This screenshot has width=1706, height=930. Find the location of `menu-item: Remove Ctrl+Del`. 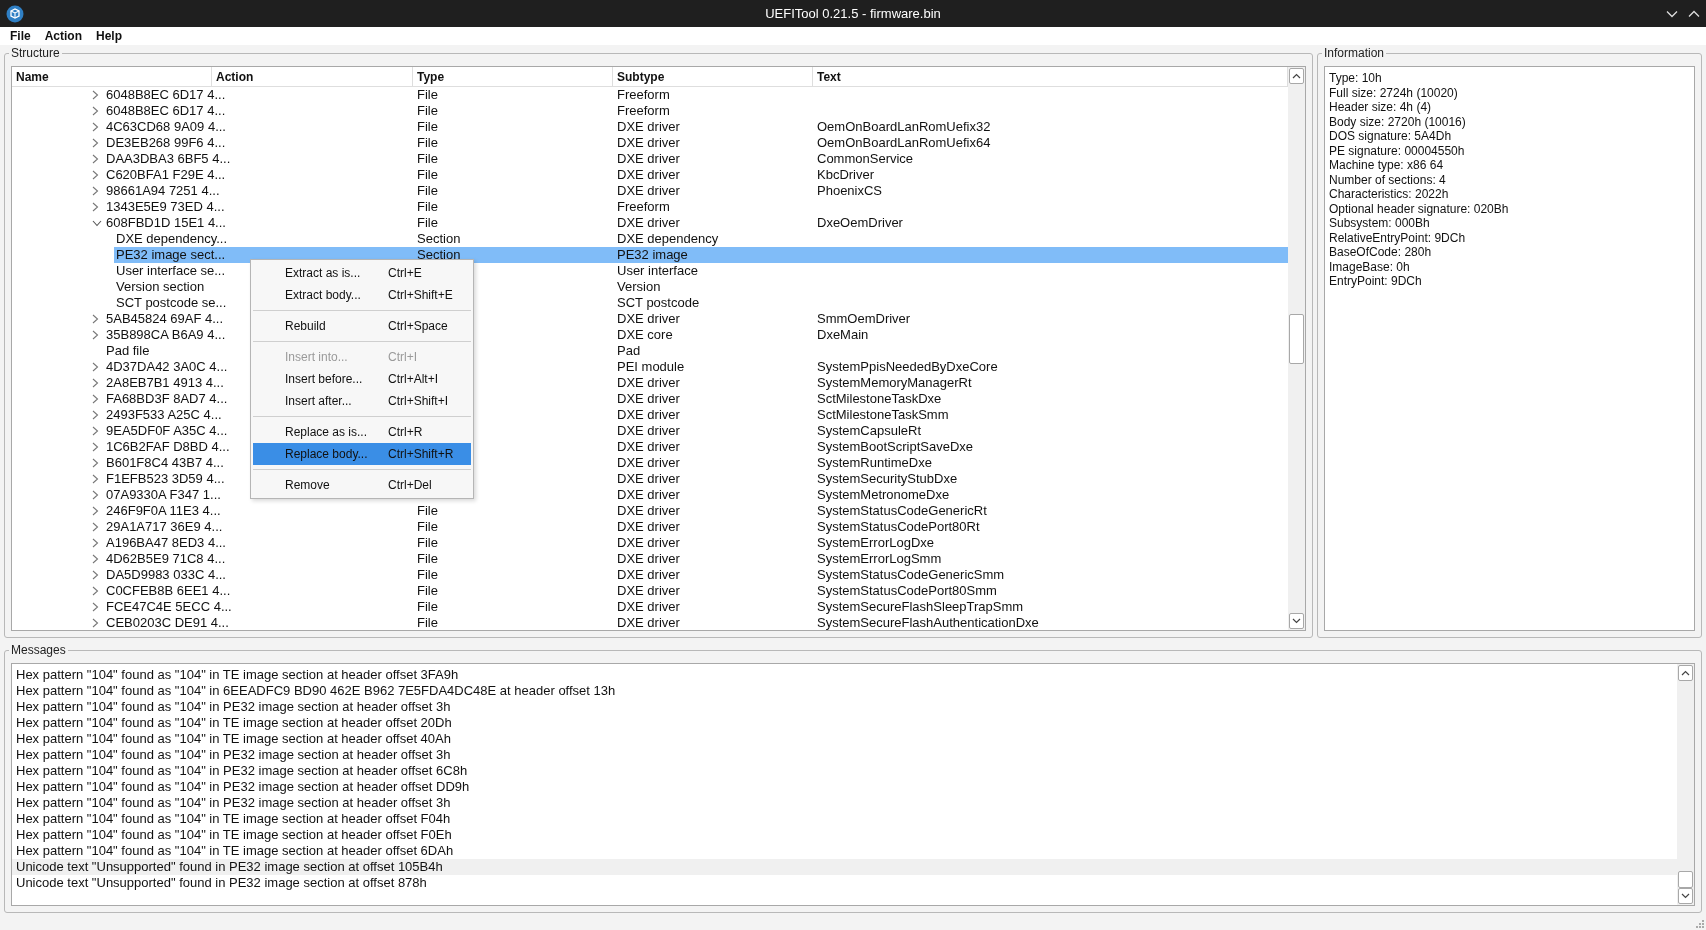

menu-item: Remove Ctrl+Del is located at coordinates (362, 485).